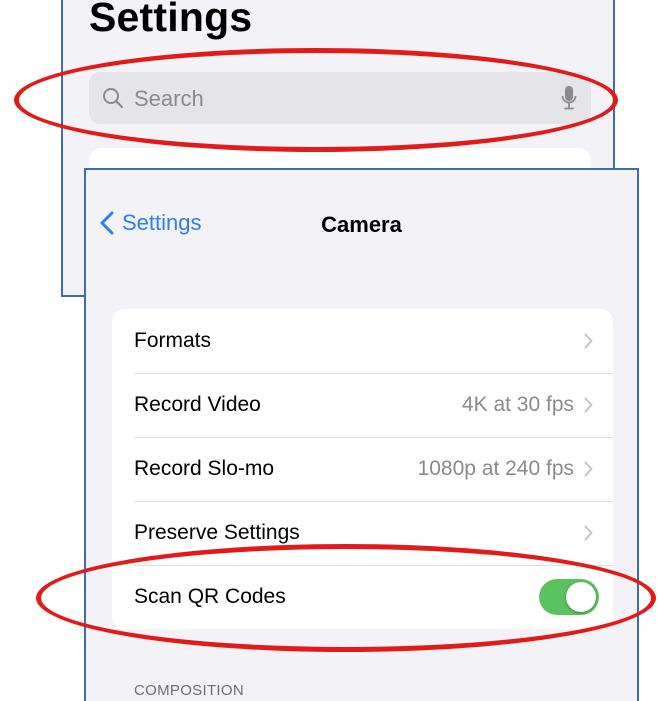 The height and width of the screenshot is (701, 658). Describe the element at coordinates (517, 404) in the screenshot. I see `row-value: 4K at 30 fps` at that location.